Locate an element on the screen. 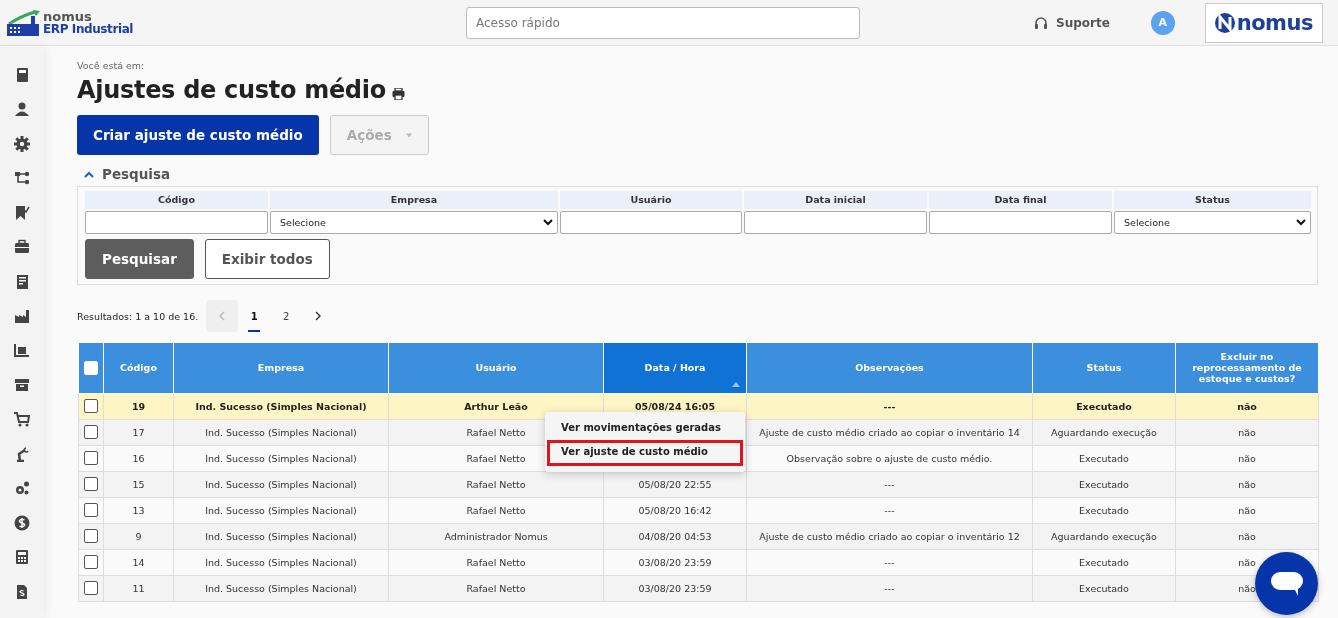 The height and width of the screenshot is (618, 1338). n-circle-icon is located at coordinates (1224, 22).